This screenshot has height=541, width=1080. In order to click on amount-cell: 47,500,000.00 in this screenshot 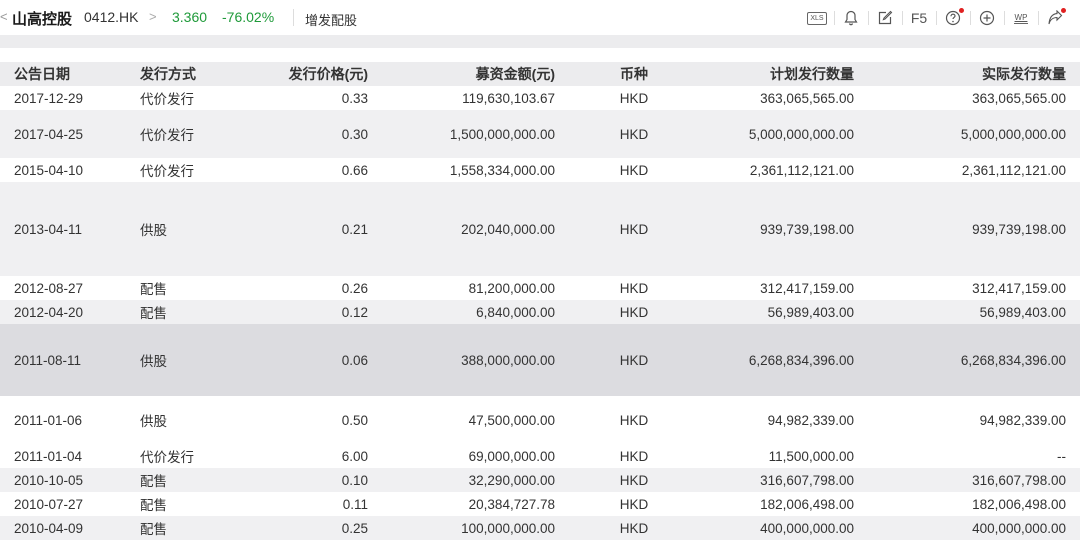, I will do `click(511, 420)`.